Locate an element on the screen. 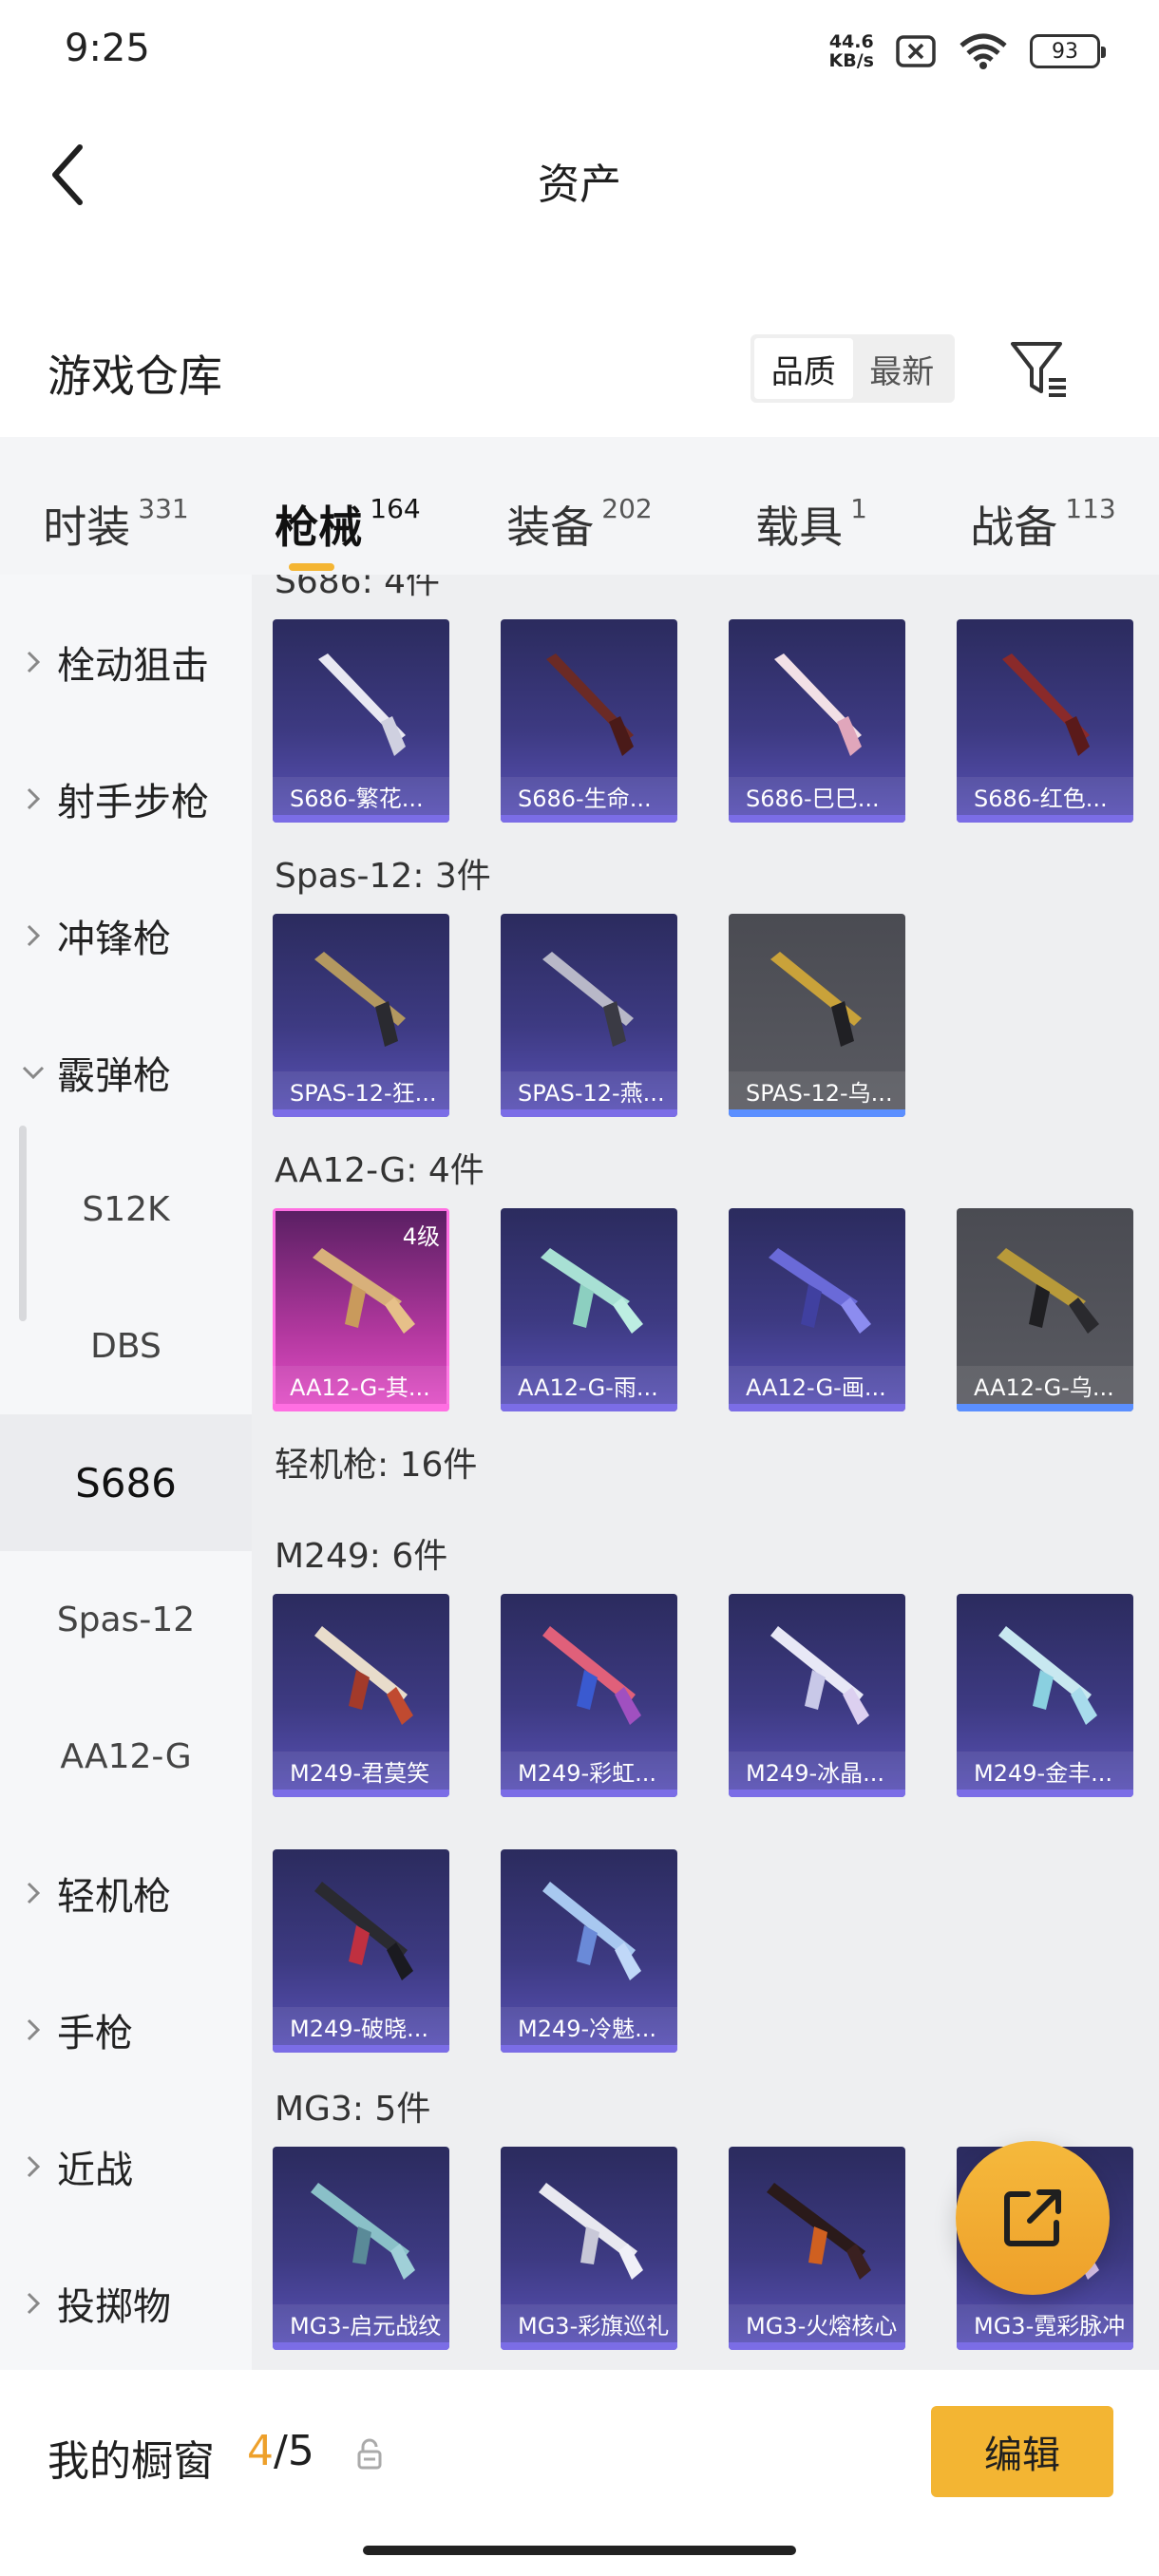 This screenshot has width=1159, height=2576. battery-icon: 93 is located at coordinates (1068, 51).